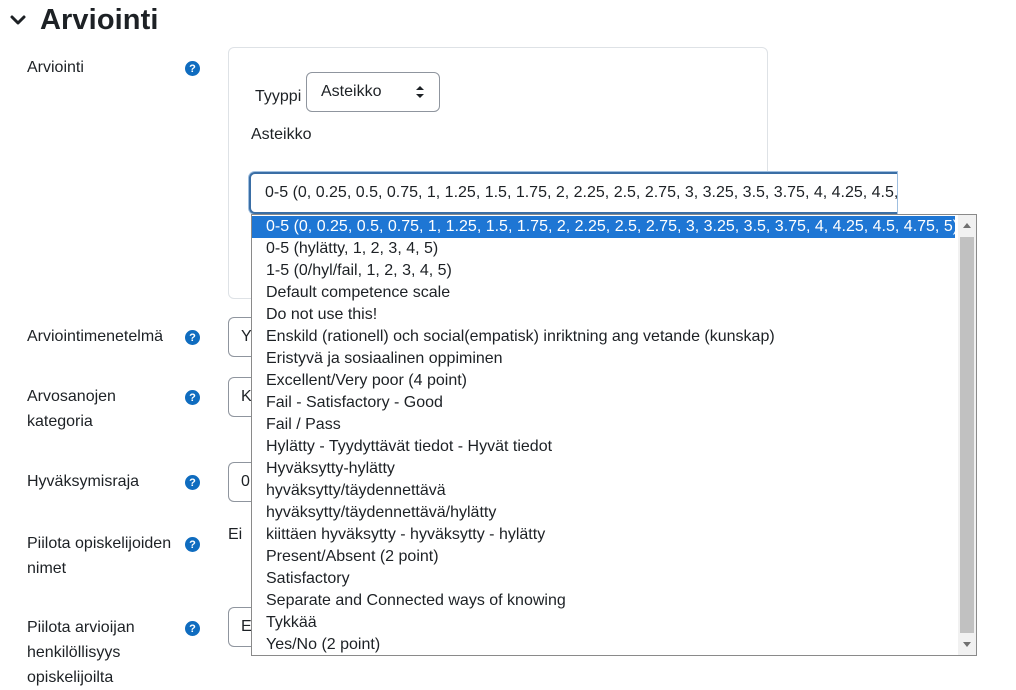  I want to click on dropdown-option: Separate and Connected ways of knowing, so click(603, 601).